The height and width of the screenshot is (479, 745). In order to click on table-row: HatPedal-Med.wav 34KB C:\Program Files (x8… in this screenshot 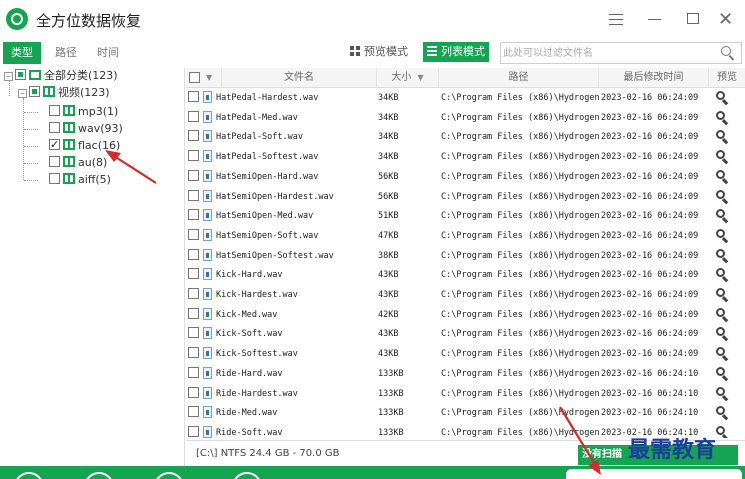, I will do `click(465, 118)`.